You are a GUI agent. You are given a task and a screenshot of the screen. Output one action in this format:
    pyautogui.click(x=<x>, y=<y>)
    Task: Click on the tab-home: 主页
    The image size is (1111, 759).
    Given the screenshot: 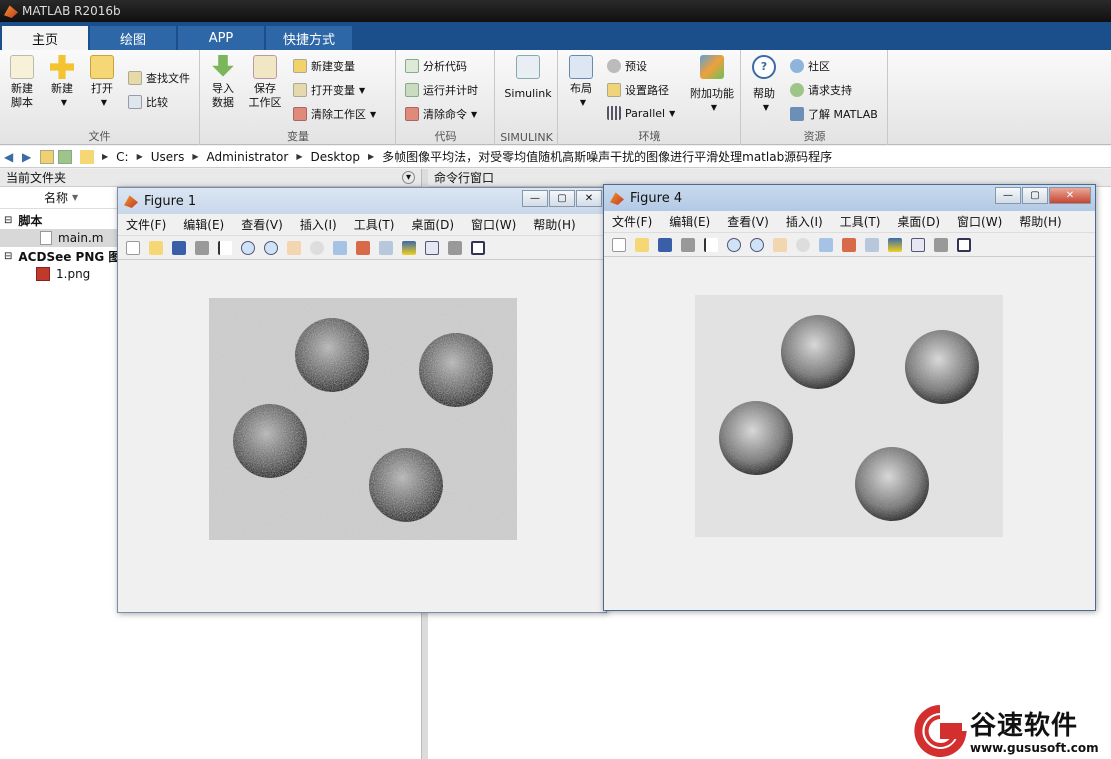 What is the action you would take?
    pyautogui.click(x=45, y=38)
    